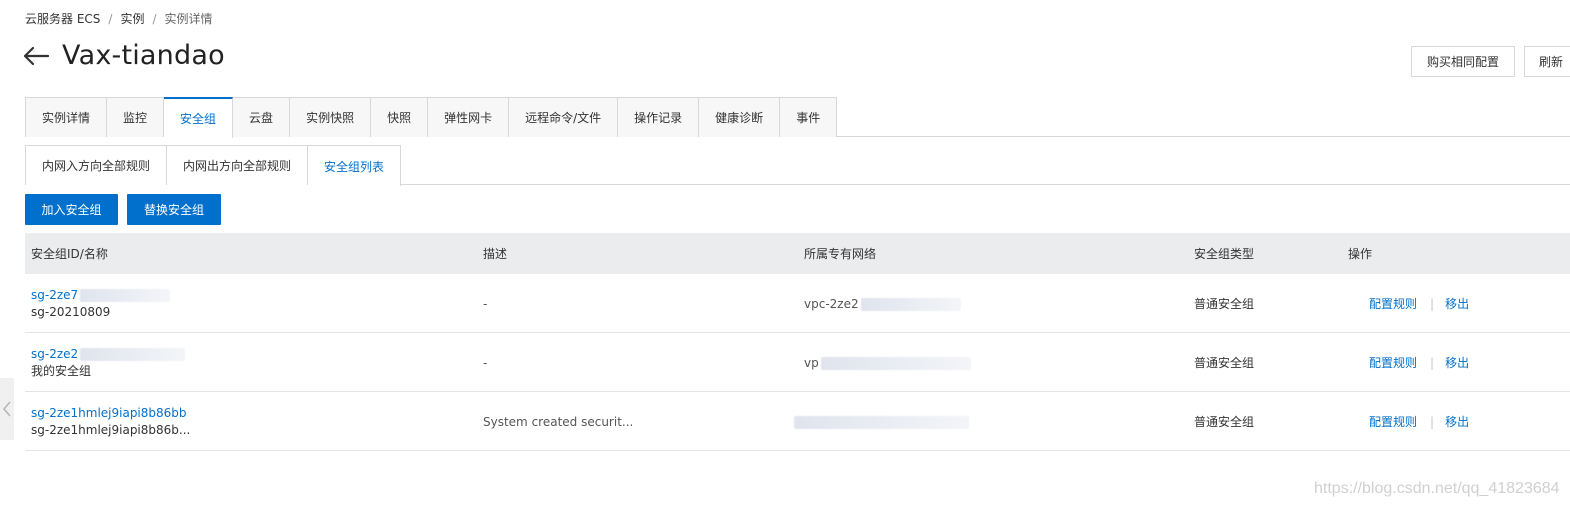 The width and height of the screenshot is (1570, 507). What do you see at coordinates (188, 19) in the screenshot?
I see `breadcrumb-current: 实例详情` at bounding box center [188, 19].